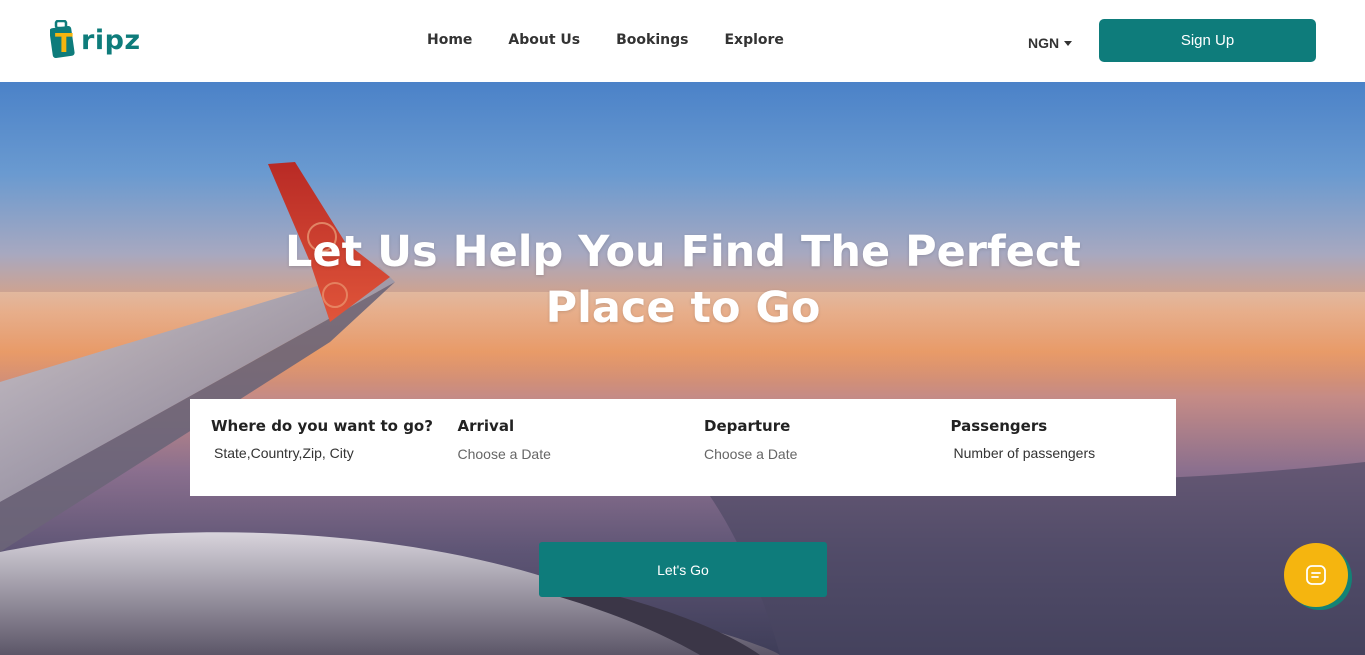 This screenshot has height=655, width=1365. I want to click on chat-icon, so click(1316, 575).